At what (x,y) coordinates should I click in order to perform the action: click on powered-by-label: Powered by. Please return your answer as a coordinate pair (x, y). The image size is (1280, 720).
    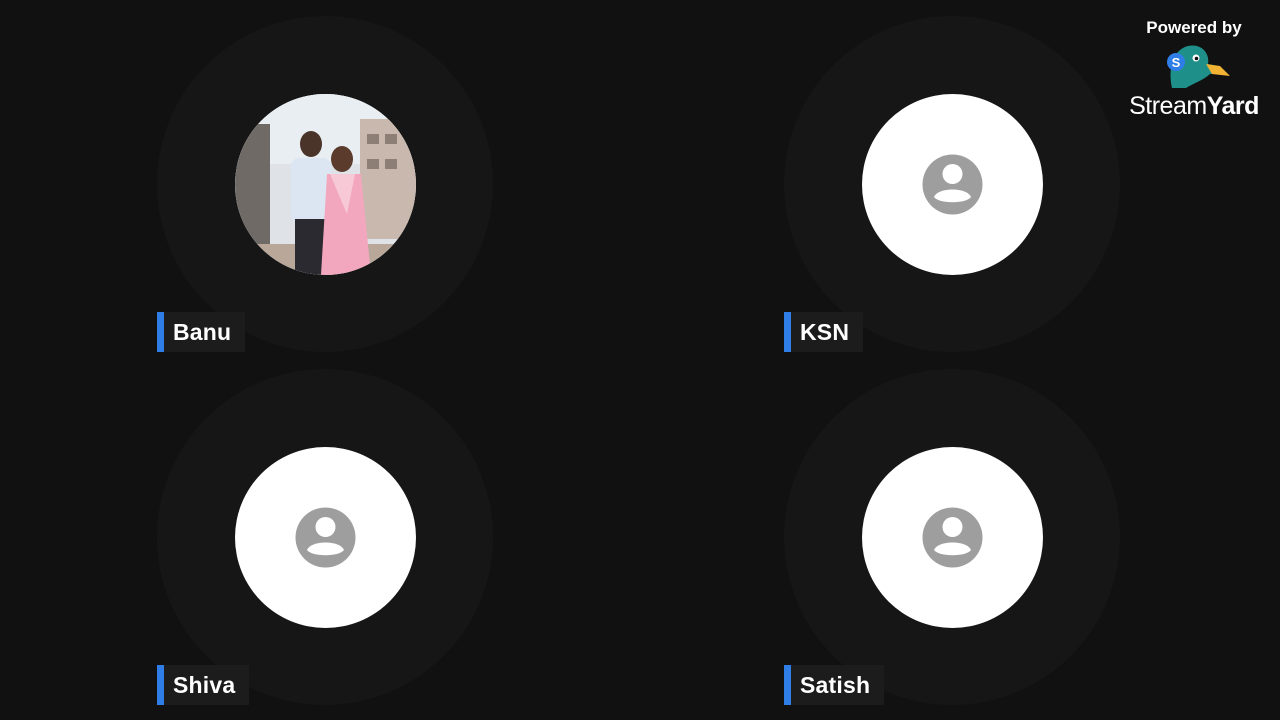
    Looking at the image, I should click on (1194, 27).